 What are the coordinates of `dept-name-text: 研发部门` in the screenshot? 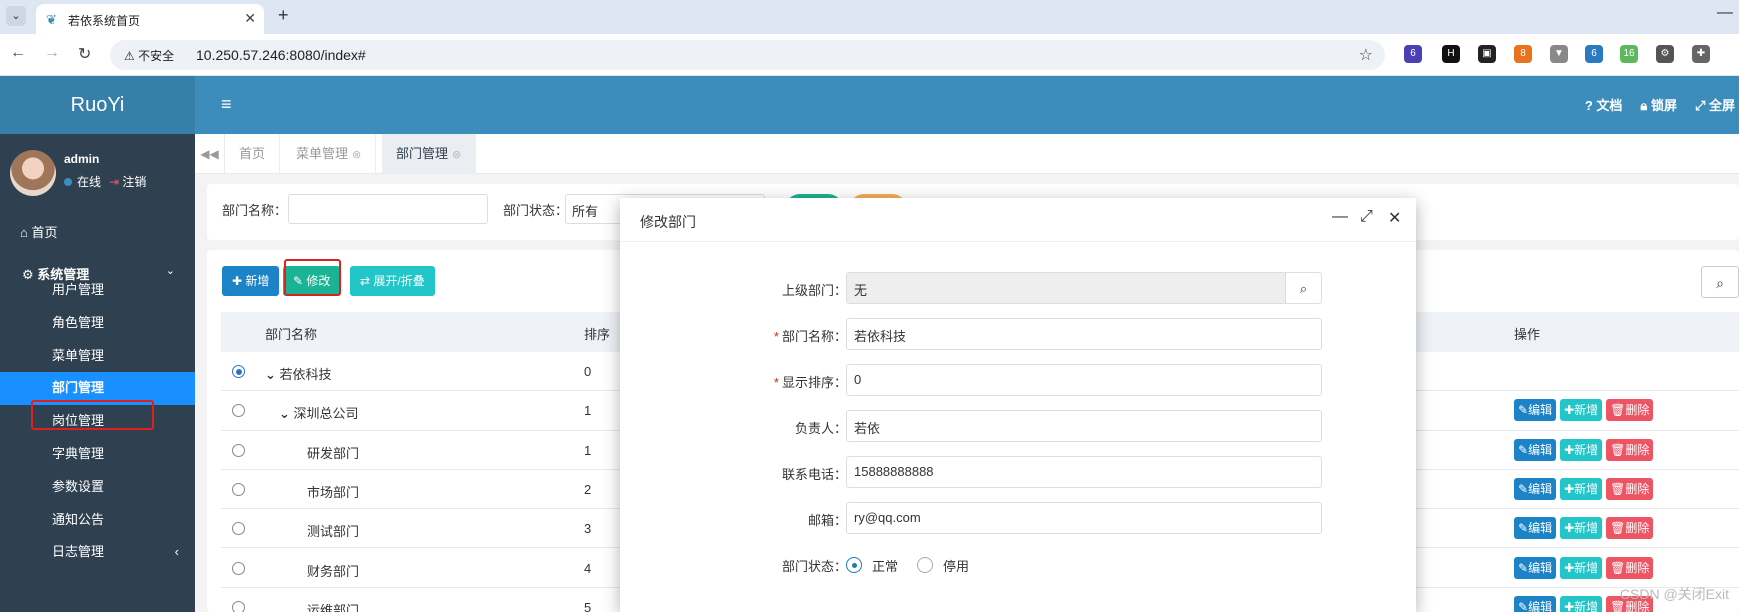 It's located at (333, 453).